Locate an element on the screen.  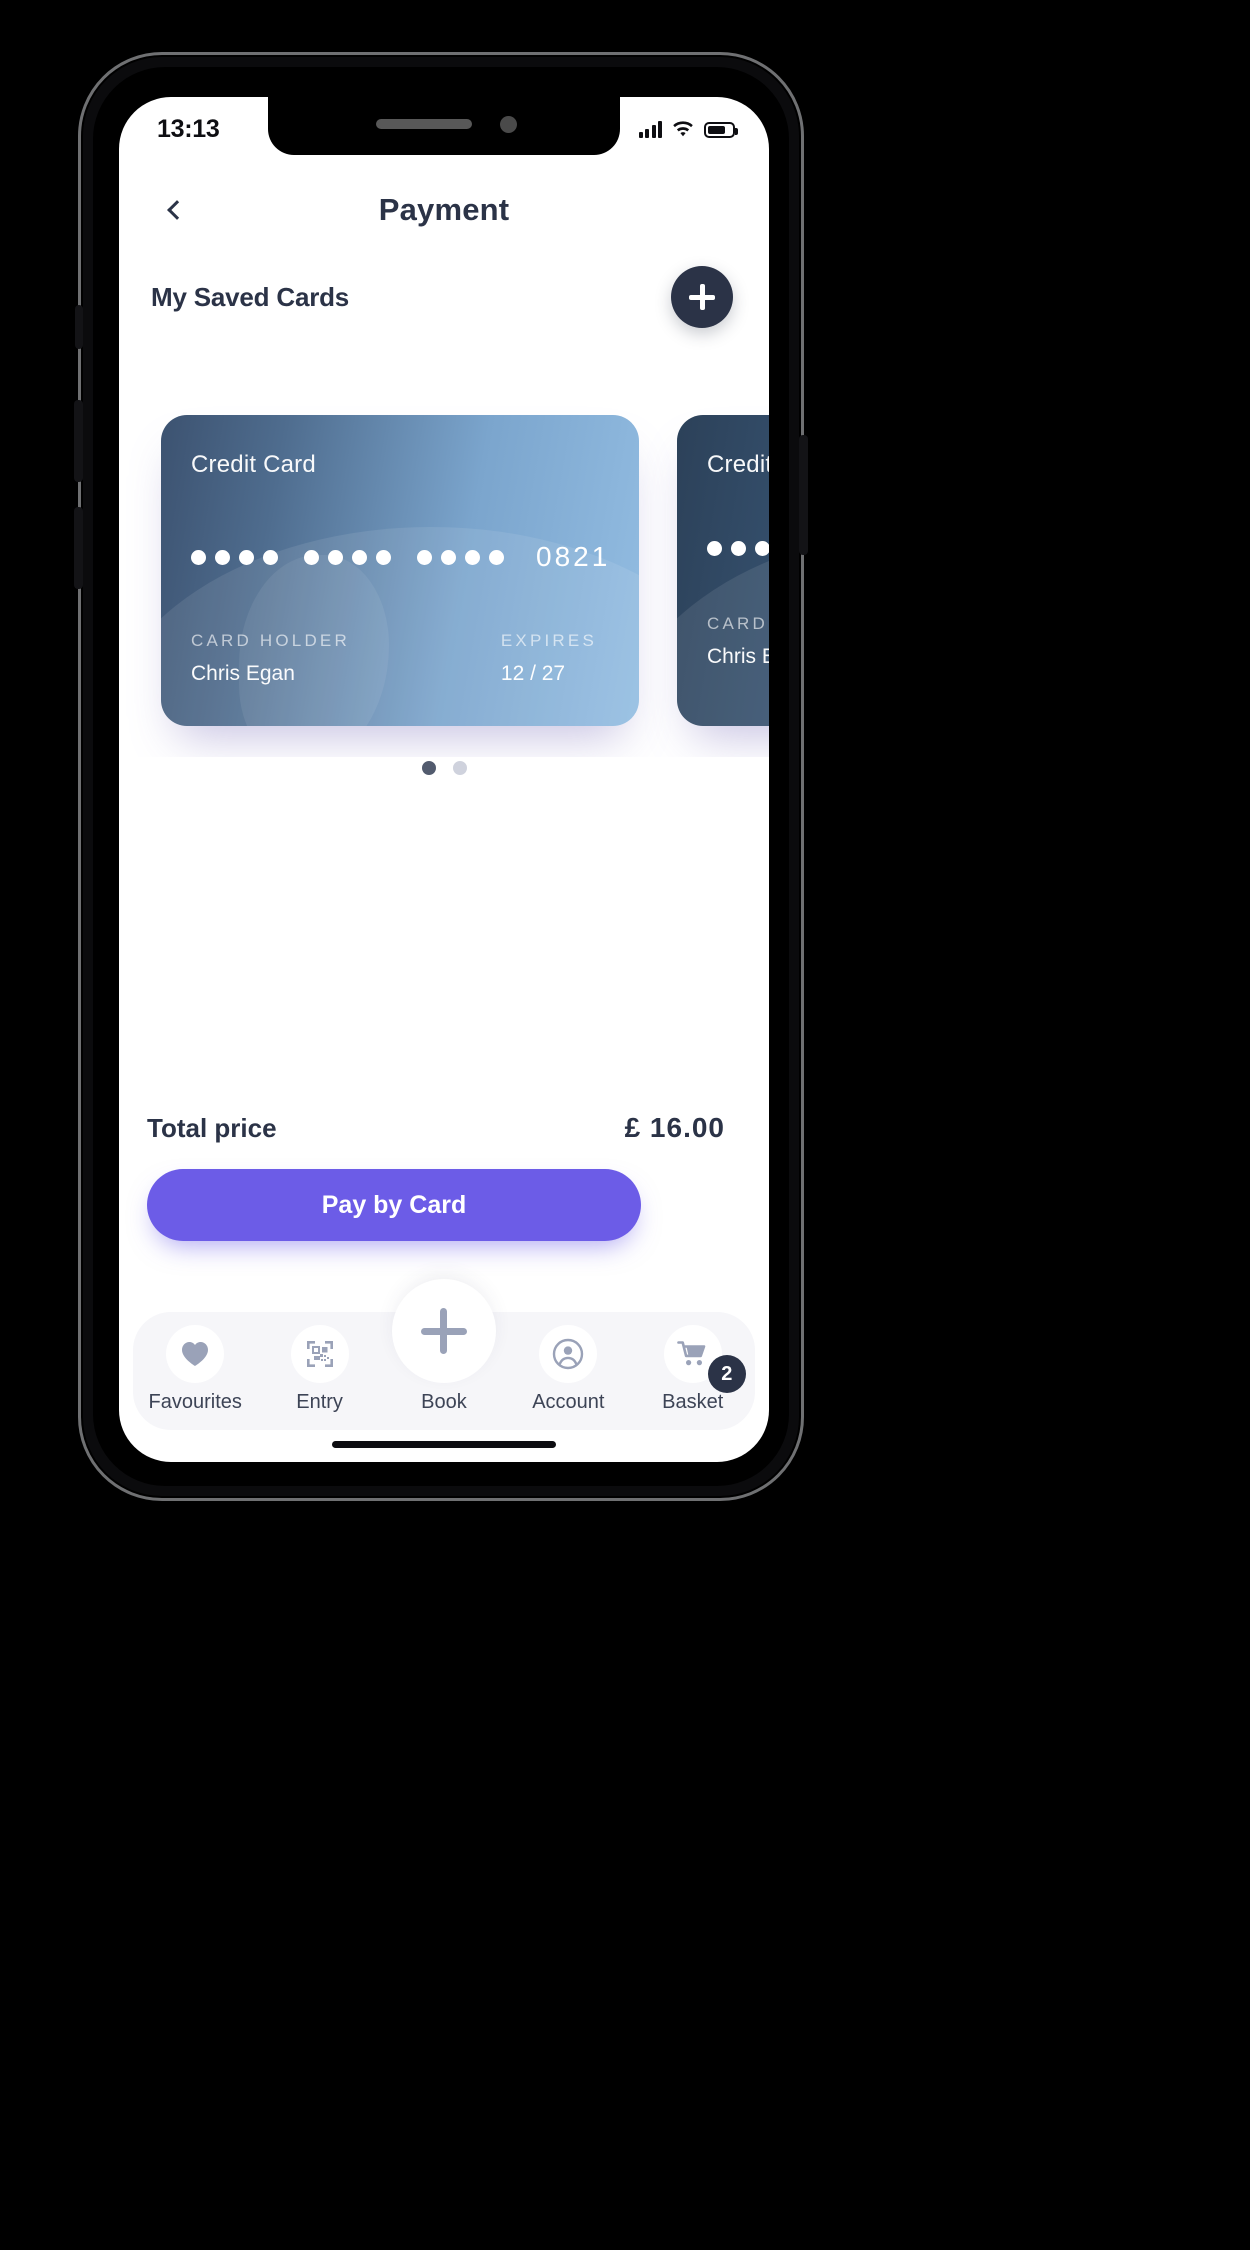
tab-label: Book is located at coordinates (444, 1402).